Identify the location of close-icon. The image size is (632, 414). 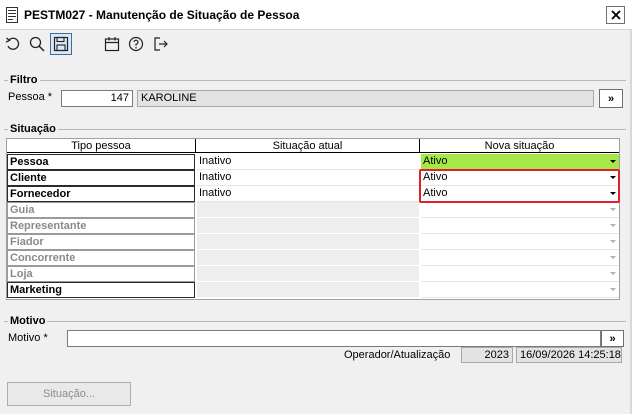
(615, 15).